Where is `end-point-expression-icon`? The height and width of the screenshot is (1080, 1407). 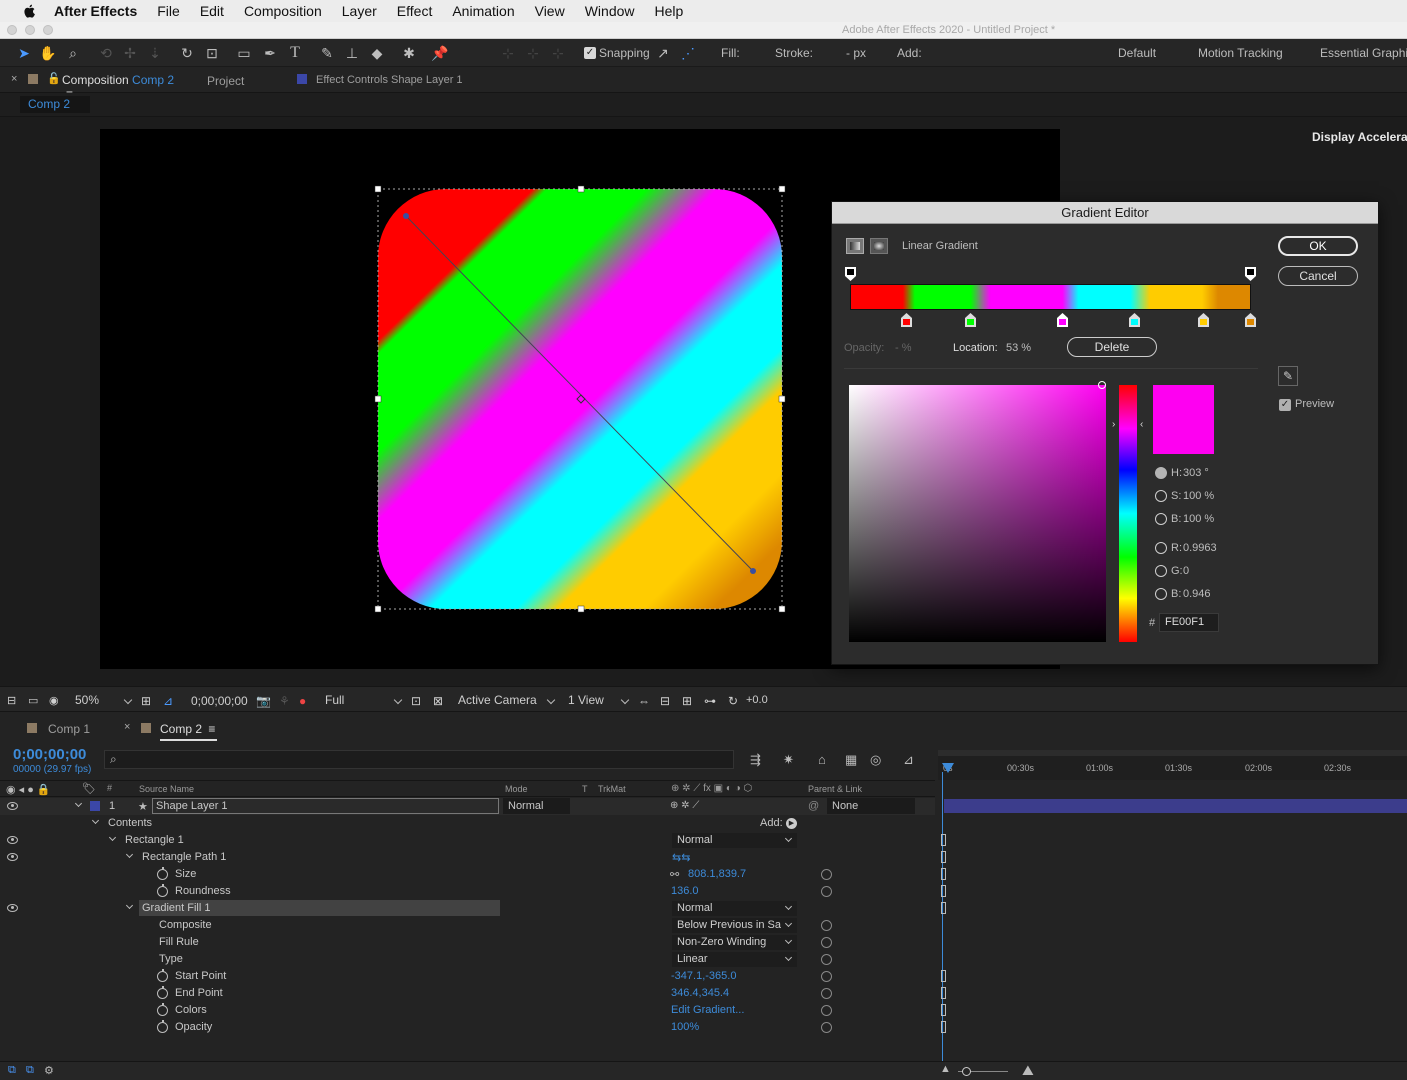 end-point-expression-icon is located at coordinates (826, 993).